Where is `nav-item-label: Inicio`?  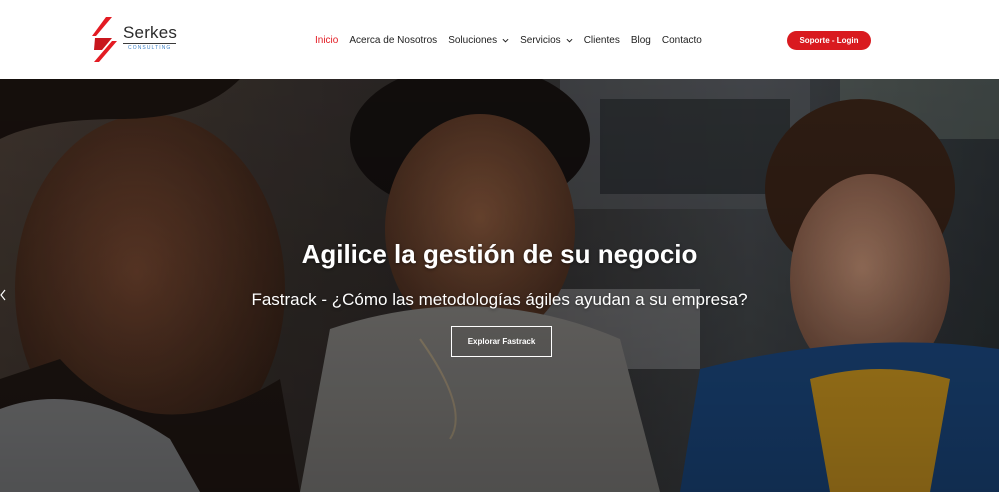 nav-item-label: Inicio is located at coordinates (327, 40).